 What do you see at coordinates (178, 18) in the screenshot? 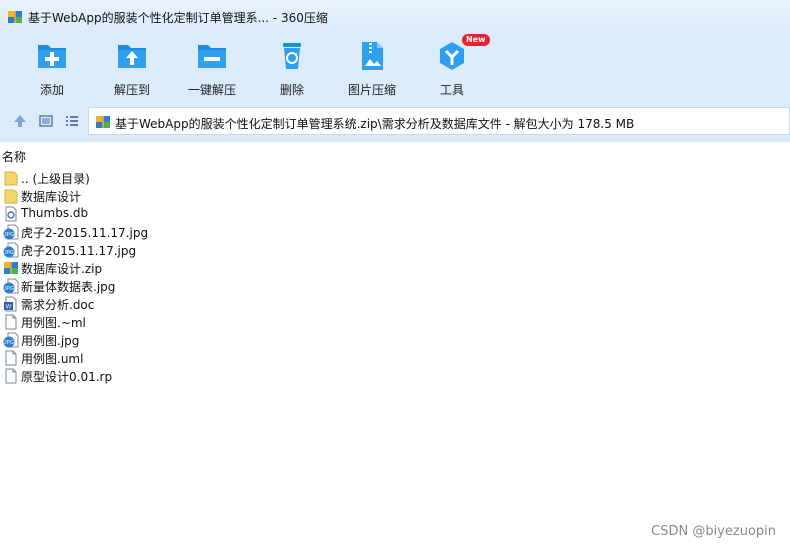
I see `window-title: 基于WebApp的服装个性化定制订单管理系... - 360压缩` at bounding box center [178, 18].